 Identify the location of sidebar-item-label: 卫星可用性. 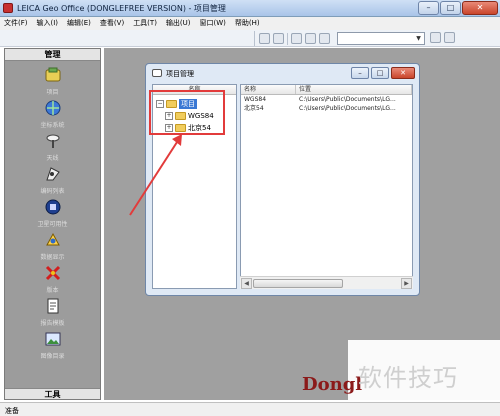
(52, 224).